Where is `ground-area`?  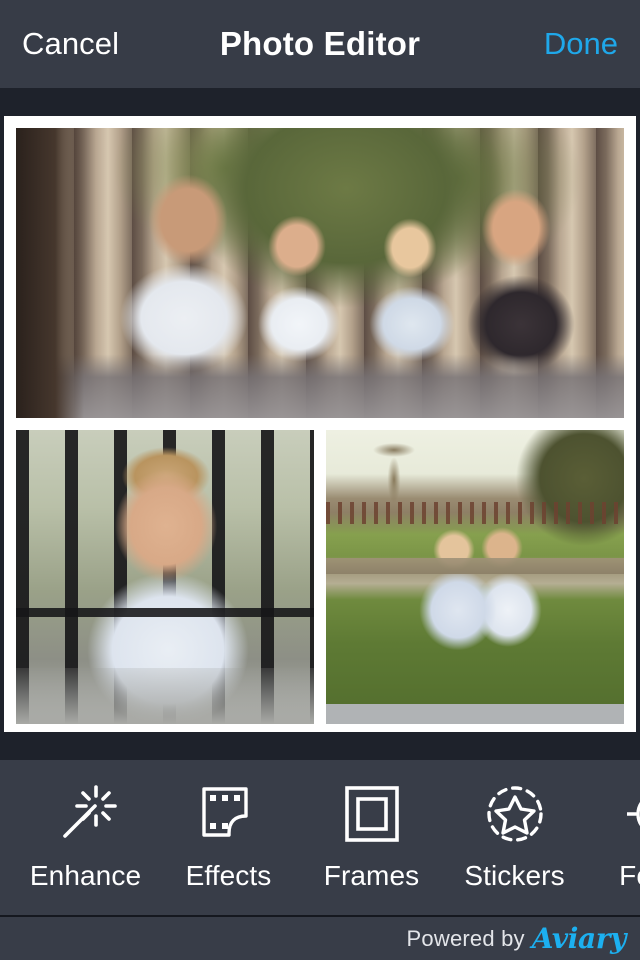 ground-area is located at coordinates (165, 696).